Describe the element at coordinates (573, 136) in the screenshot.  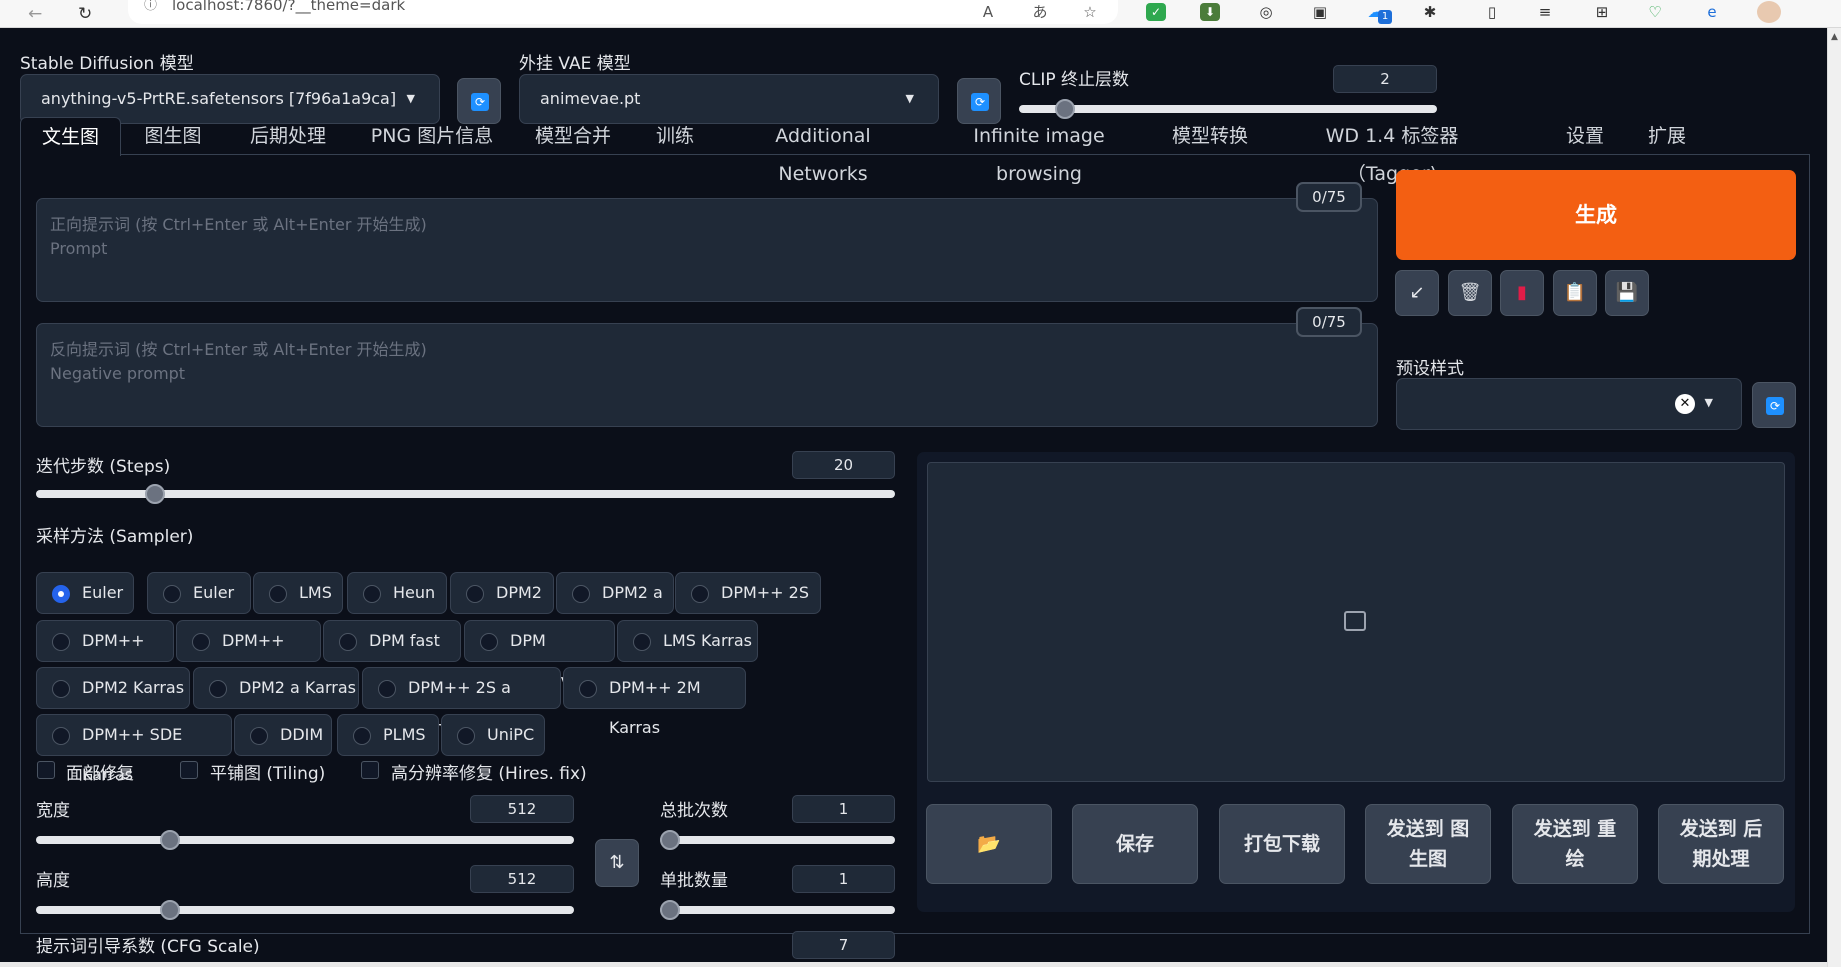
I see `tab-merge: 模型合并` at that location.